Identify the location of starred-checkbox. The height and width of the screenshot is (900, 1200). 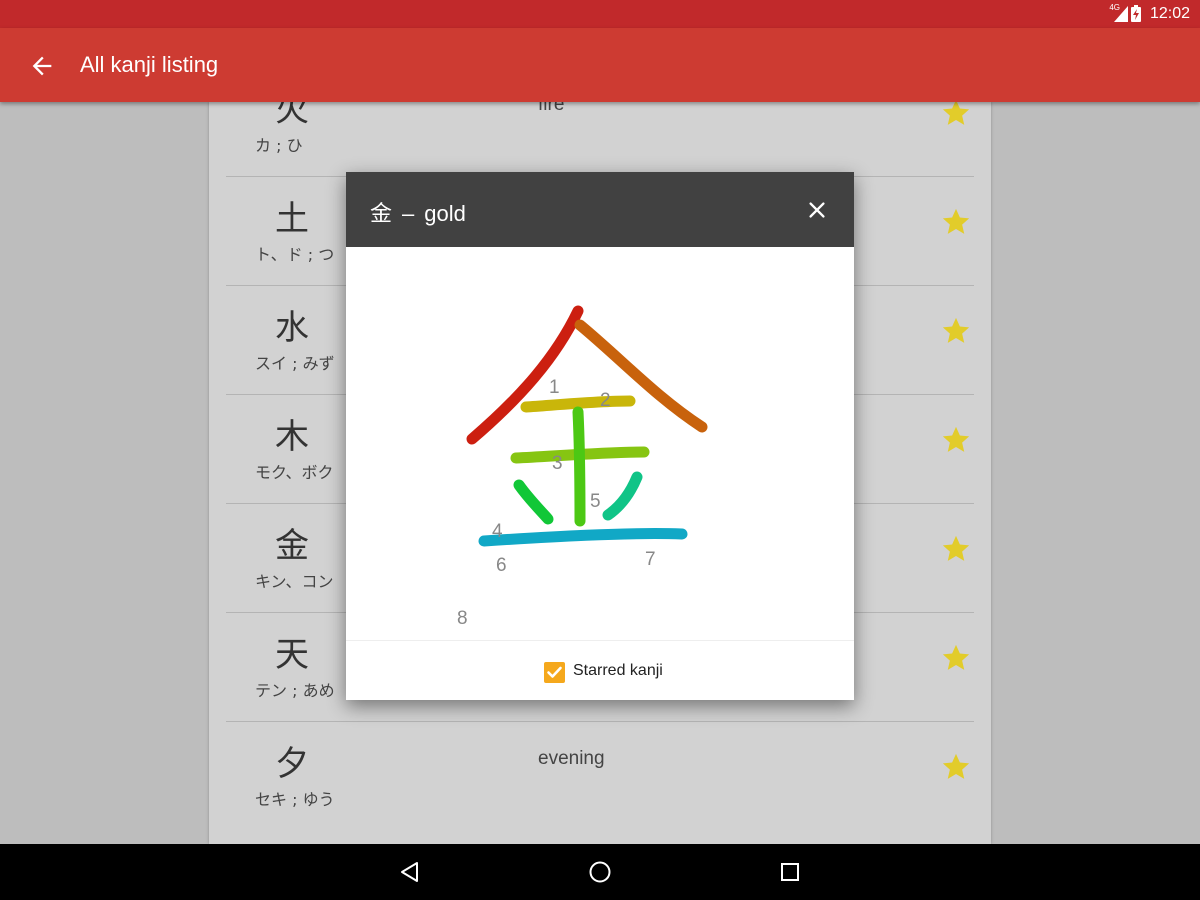
(554, 672).